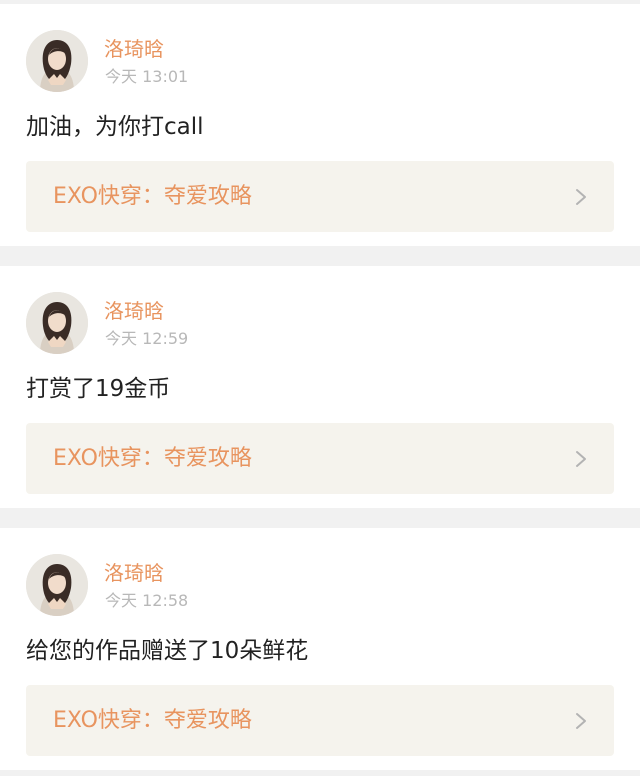 This screenshot has width=640, height=776. I want to click on message-text: 给您的作品赠送了10朵鲜花, so click(167, 651).